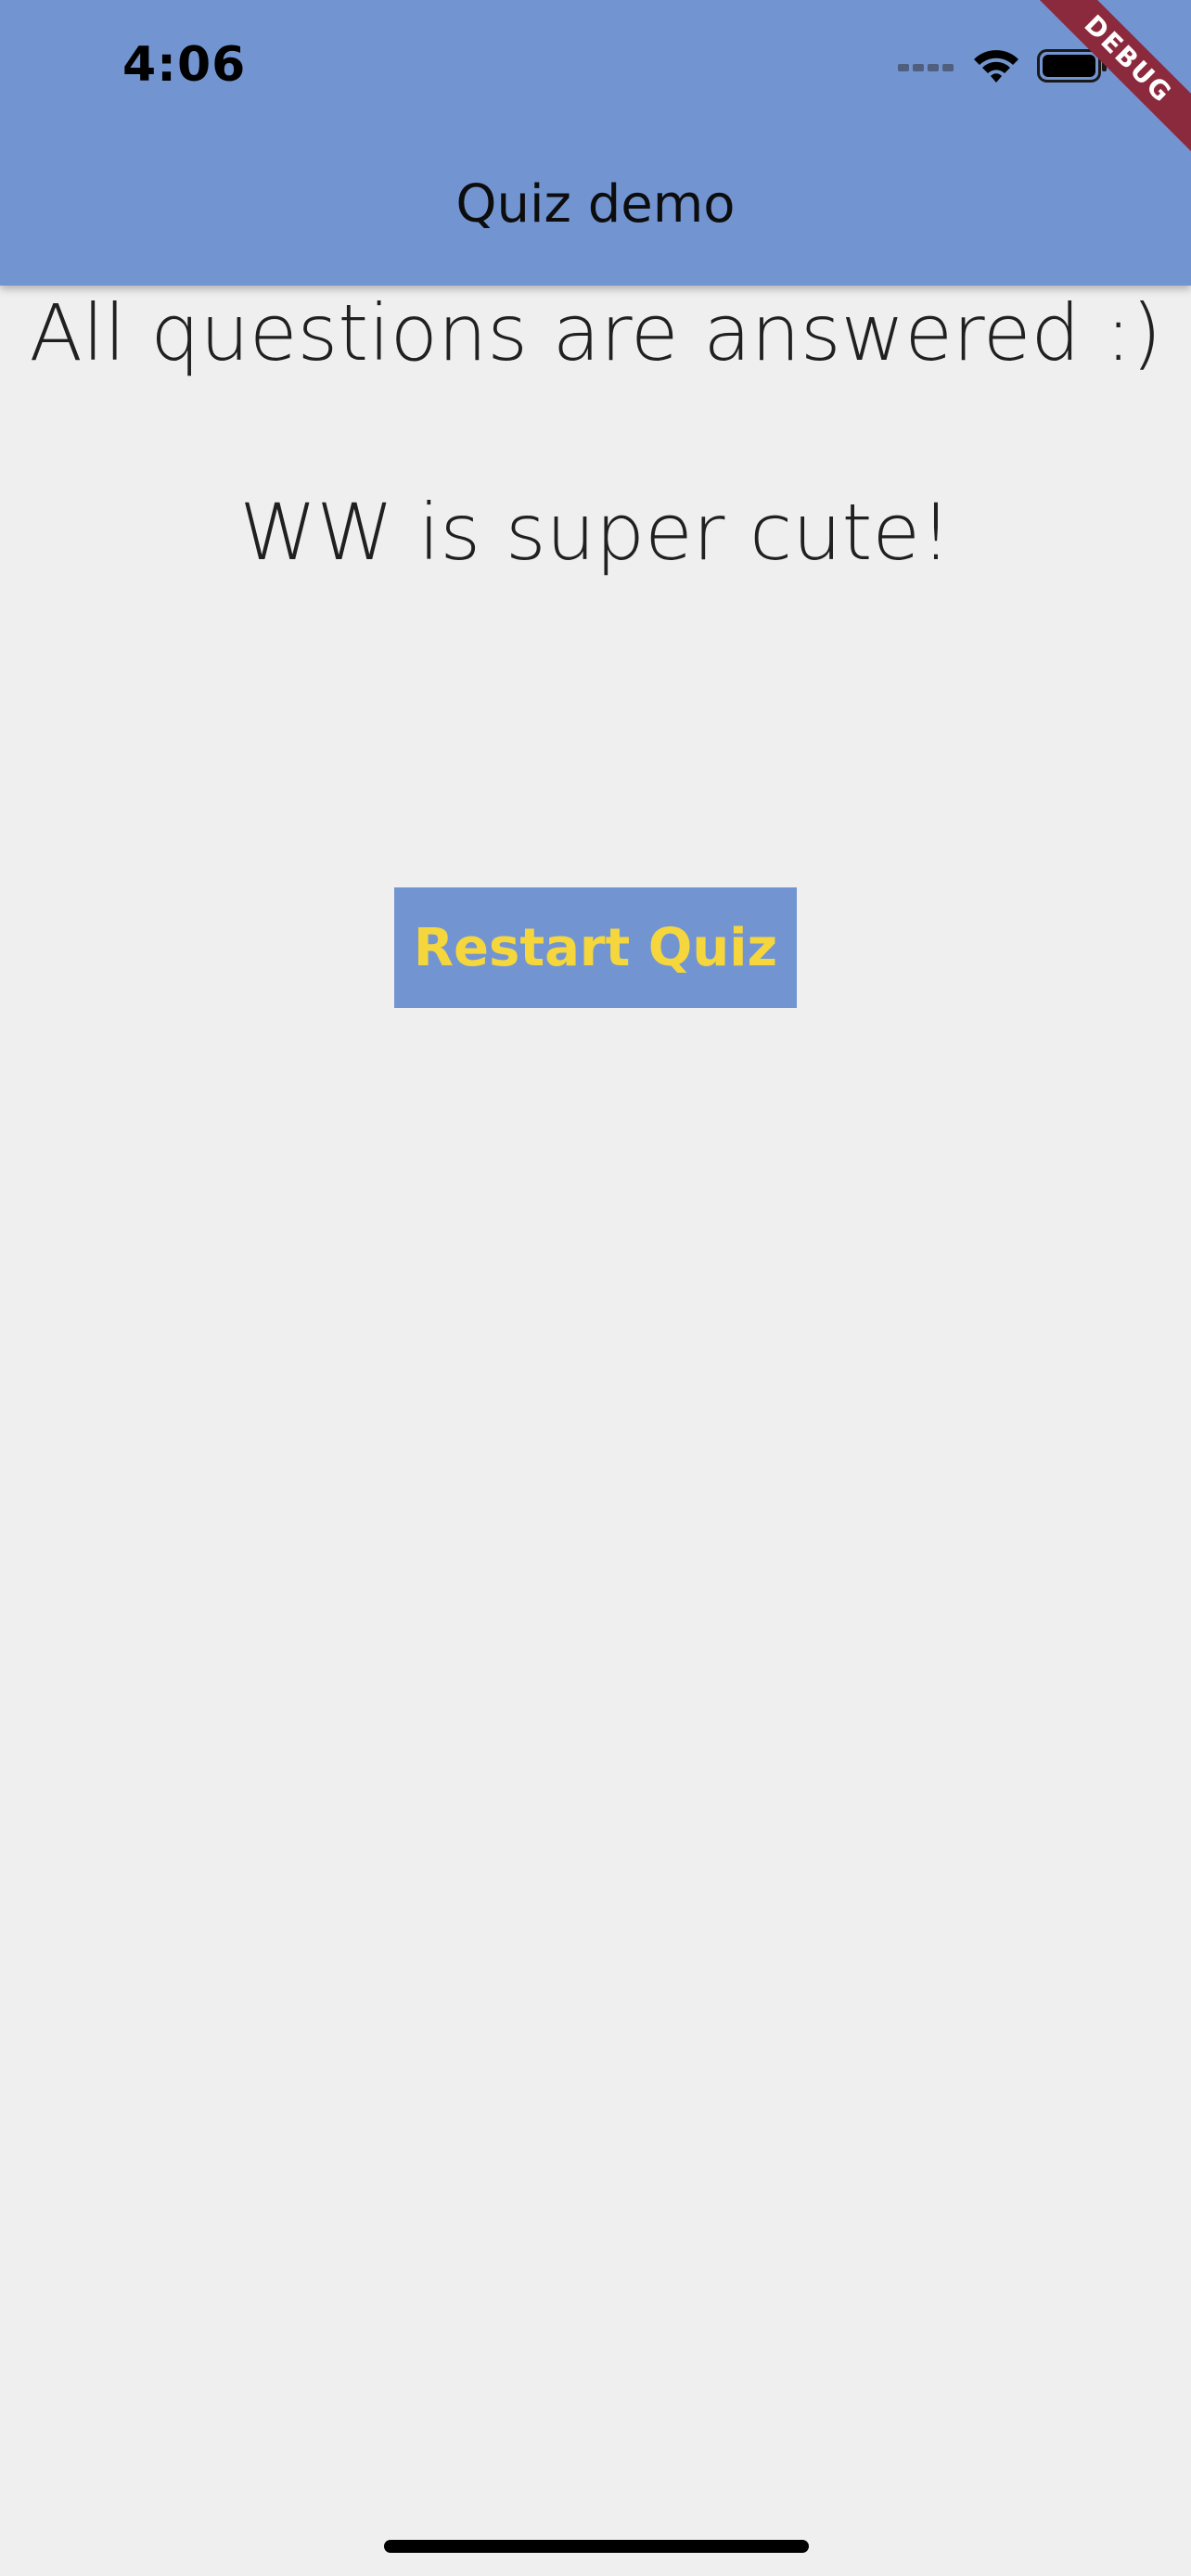 This screenshot has width=1191, height=2576. What do you see at coordinates (926, 68) in the screenshot?
I see `cellular-signal-icon` at bounding box center [926, 68].